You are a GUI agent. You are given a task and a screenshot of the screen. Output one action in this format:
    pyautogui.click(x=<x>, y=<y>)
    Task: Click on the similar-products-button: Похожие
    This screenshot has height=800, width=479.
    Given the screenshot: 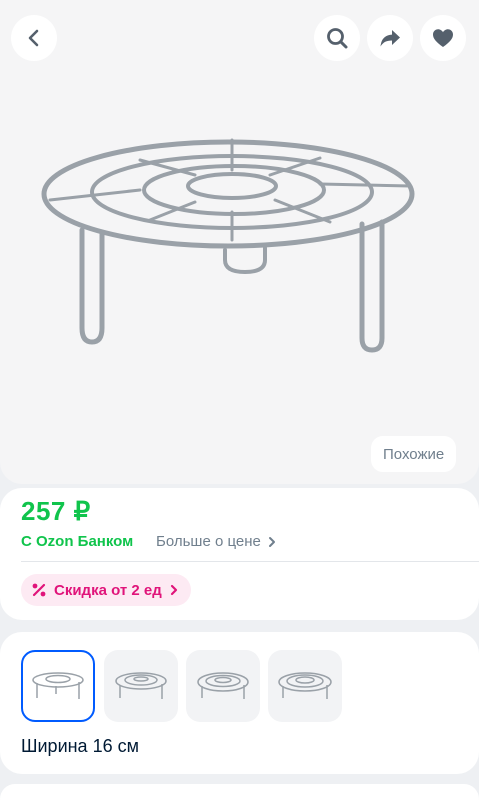 What is the action you would take?
    pyautogui.click(x=414, y=454)
    